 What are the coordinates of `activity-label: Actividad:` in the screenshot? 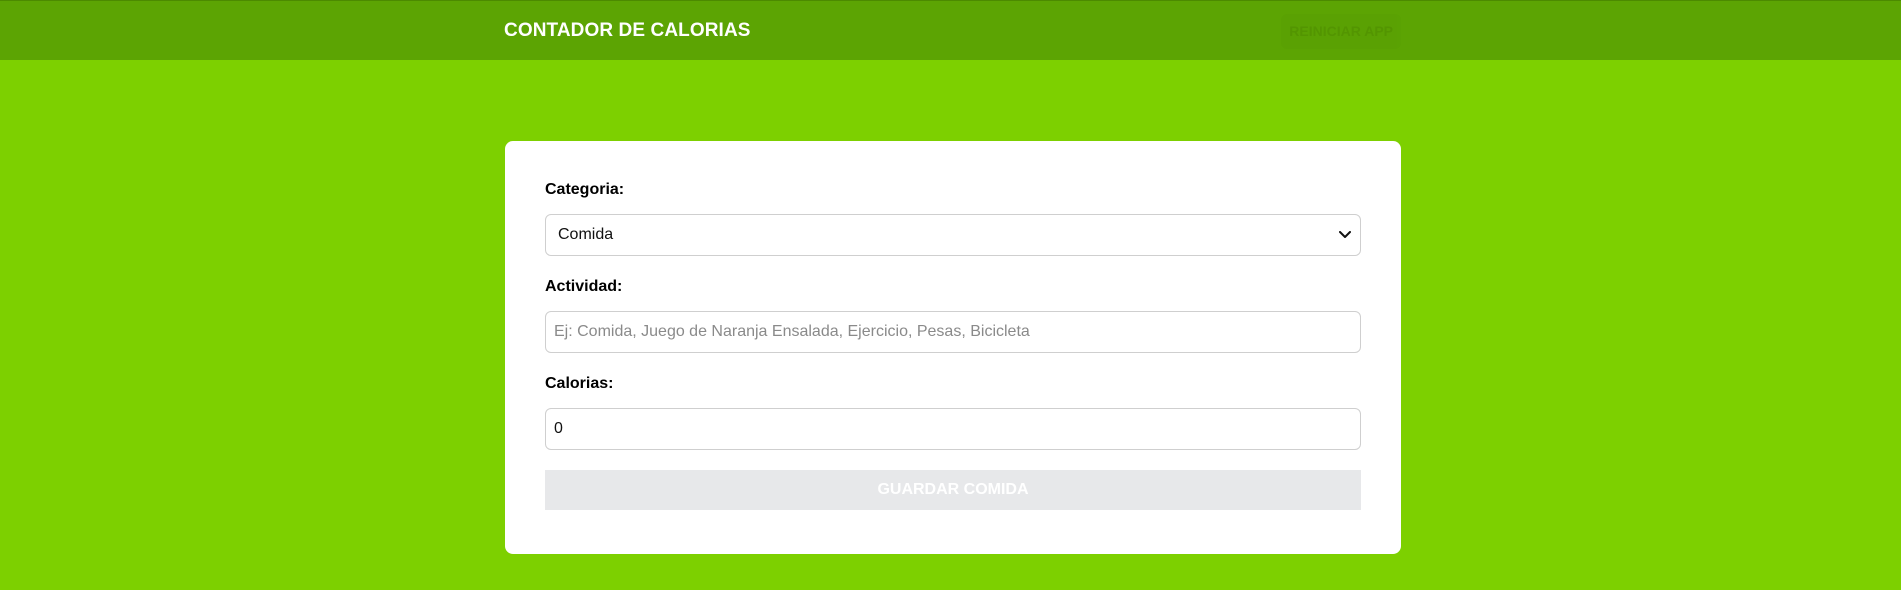 It's located at (584, 286).